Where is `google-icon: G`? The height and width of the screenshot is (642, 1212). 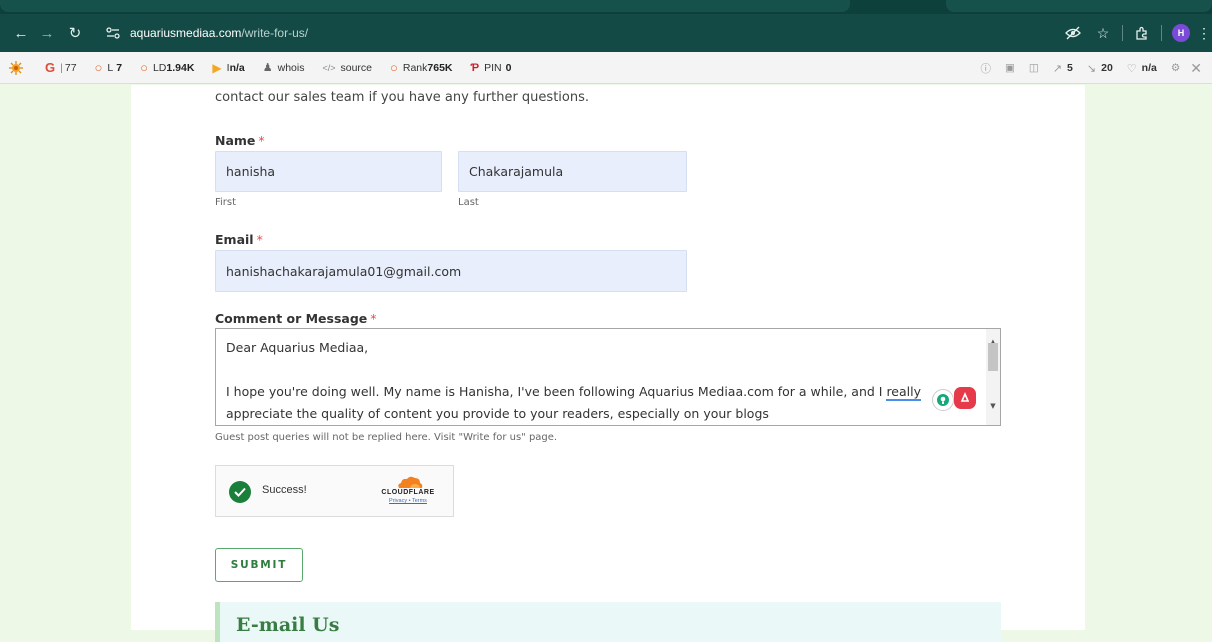
google-icon: G is located at coordinates (50, 67).